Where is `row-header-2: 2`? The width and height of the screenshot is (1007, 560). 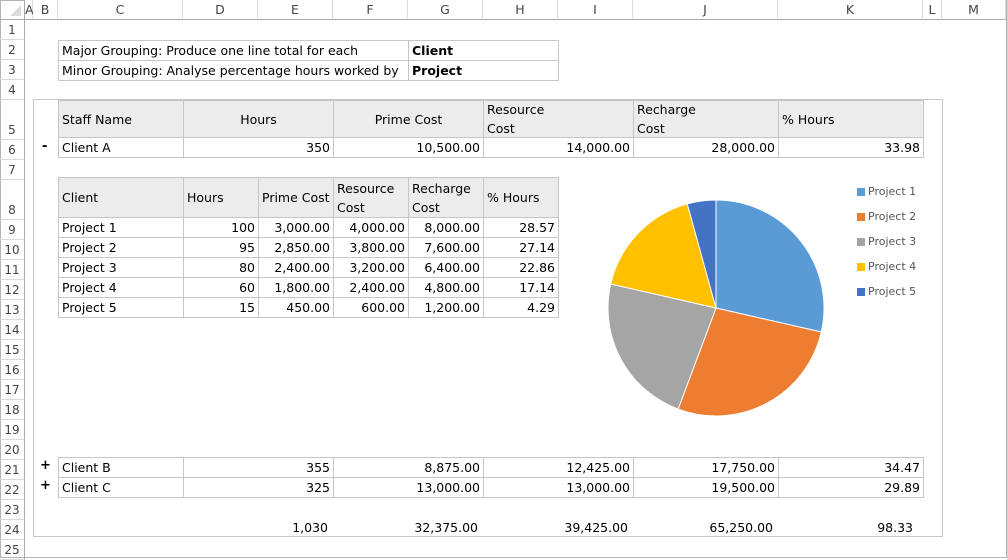
row-header-2: 2 is located at coordinates (12, 50).